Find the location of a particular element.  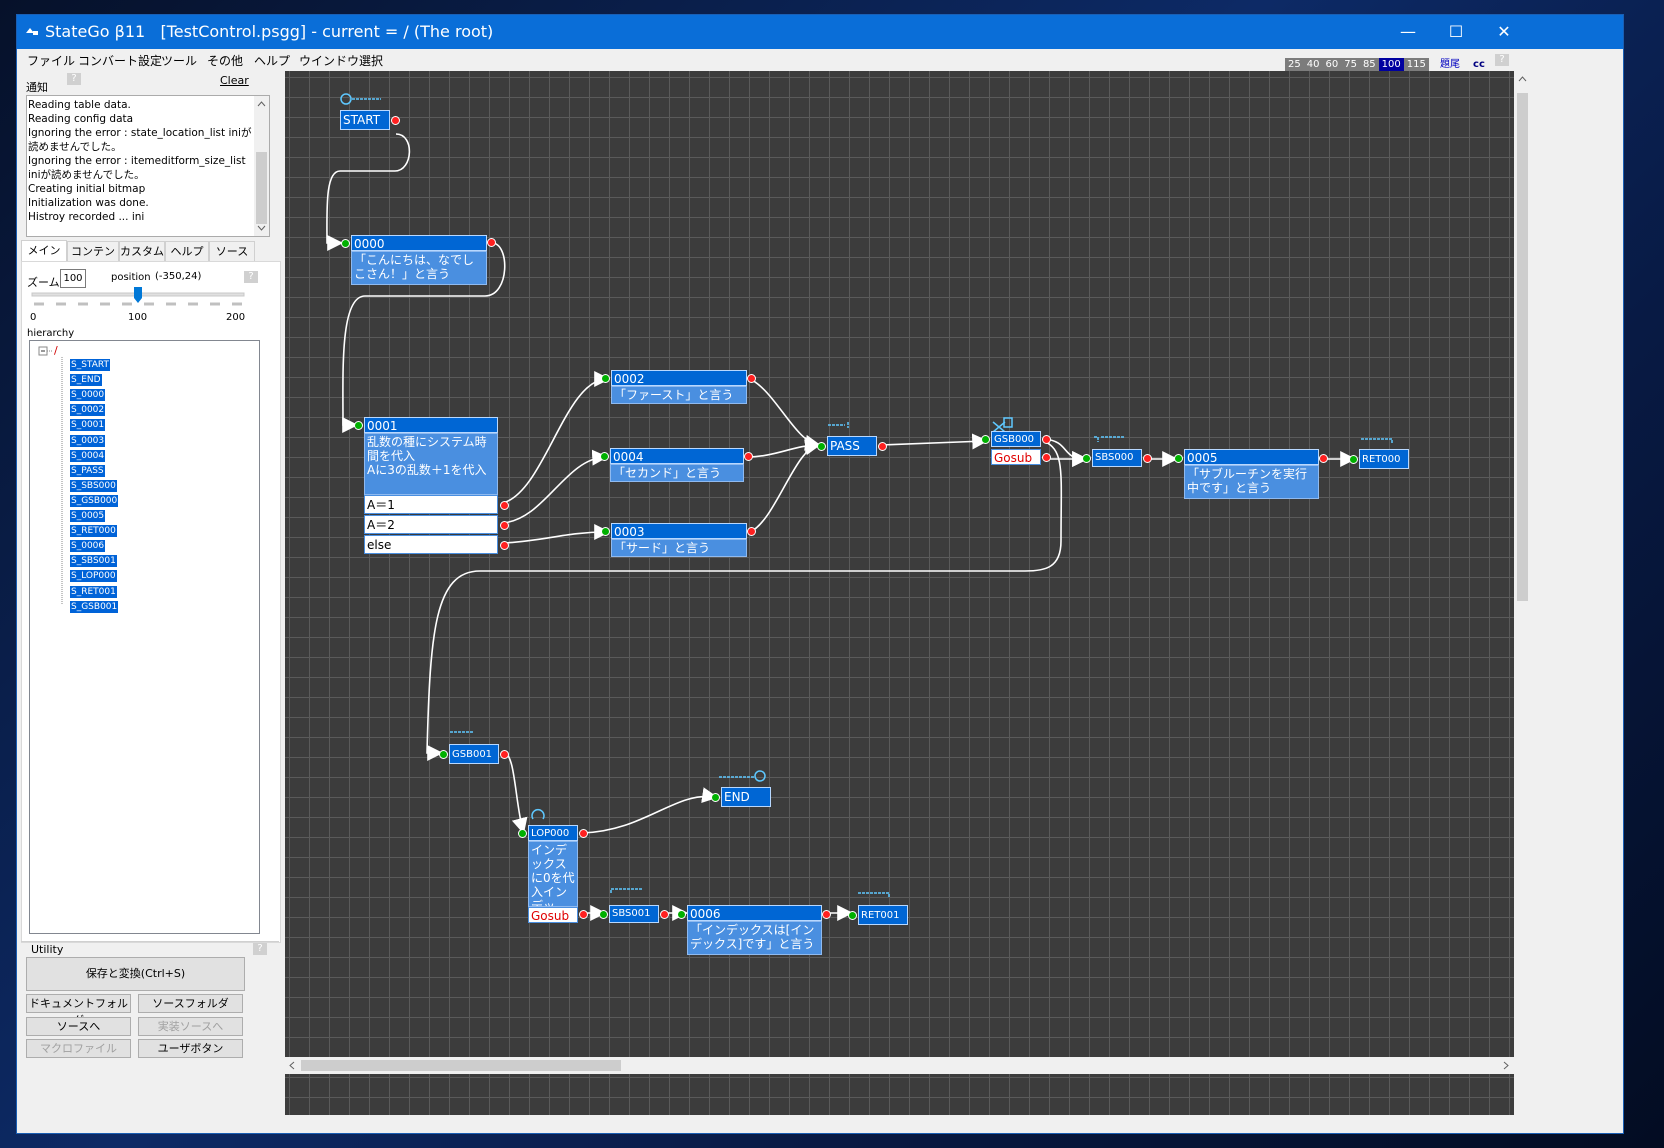

tree-item-s-gsb000: S_GSB000 is located at coordinates (94, 500).